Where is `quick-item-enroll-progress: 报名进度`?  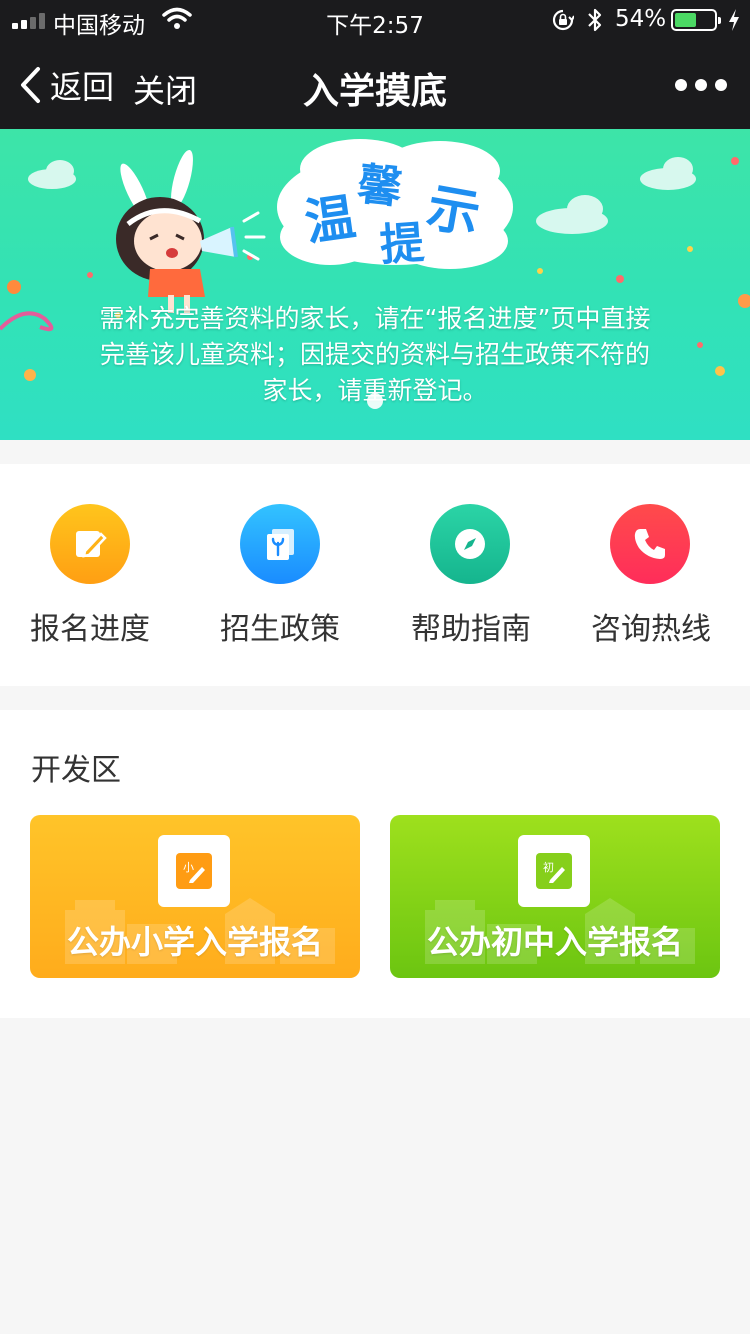 quick-item-enroll-progress: 报名进度 is located at coordinates (90, 575).